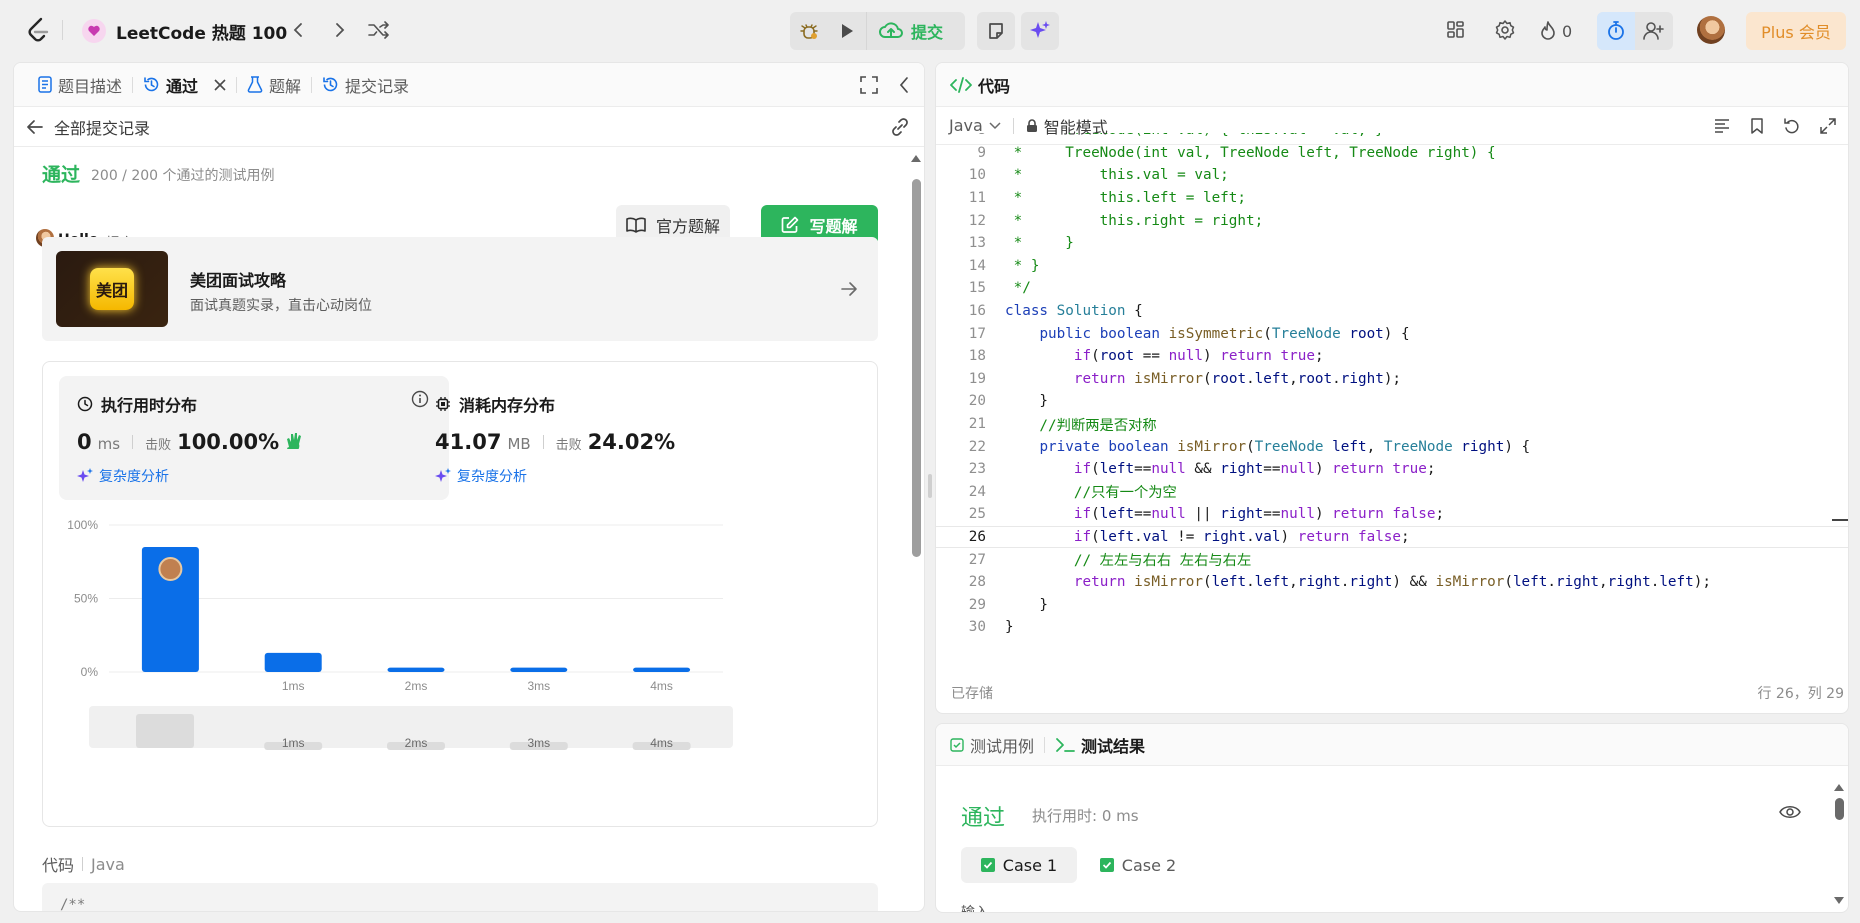 Image resolution: width=1860 pixels, height=923 pixels. Describe the element at coordinates (1556, 31) in the screenshot. I see `streak-counter: 0` at that location.